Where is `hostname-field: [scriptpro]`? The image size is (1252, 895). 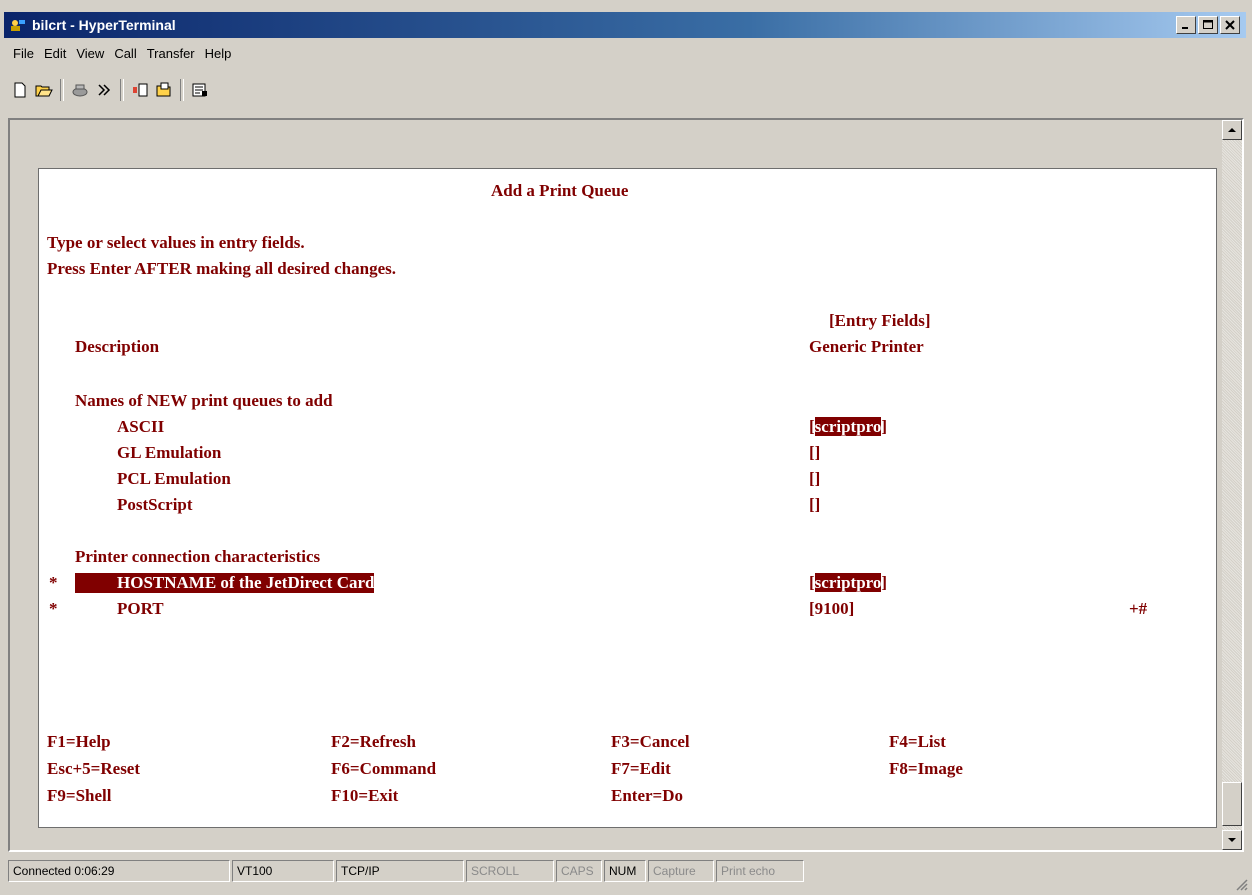
hostname-field: [scriptpro] is located at coordinates (848, 583).